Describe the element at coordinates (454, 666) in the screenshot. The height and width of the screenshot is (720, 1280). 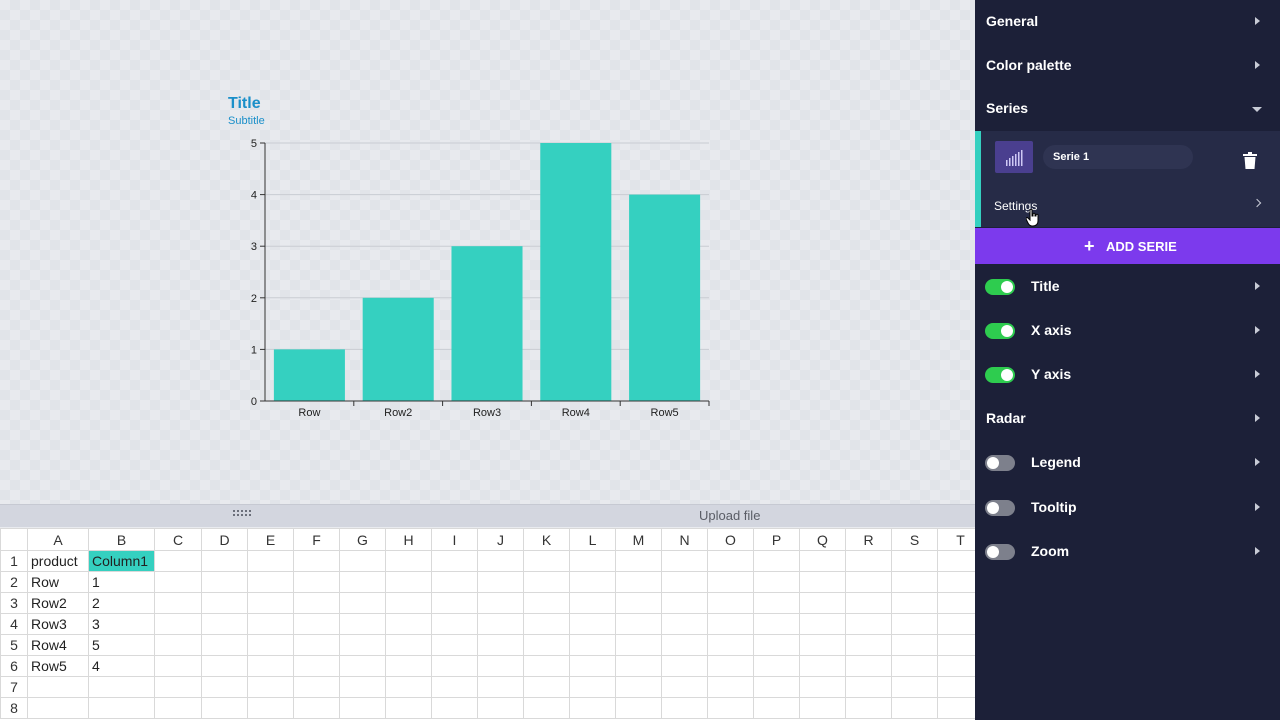
I see `cell-i6` at that location.